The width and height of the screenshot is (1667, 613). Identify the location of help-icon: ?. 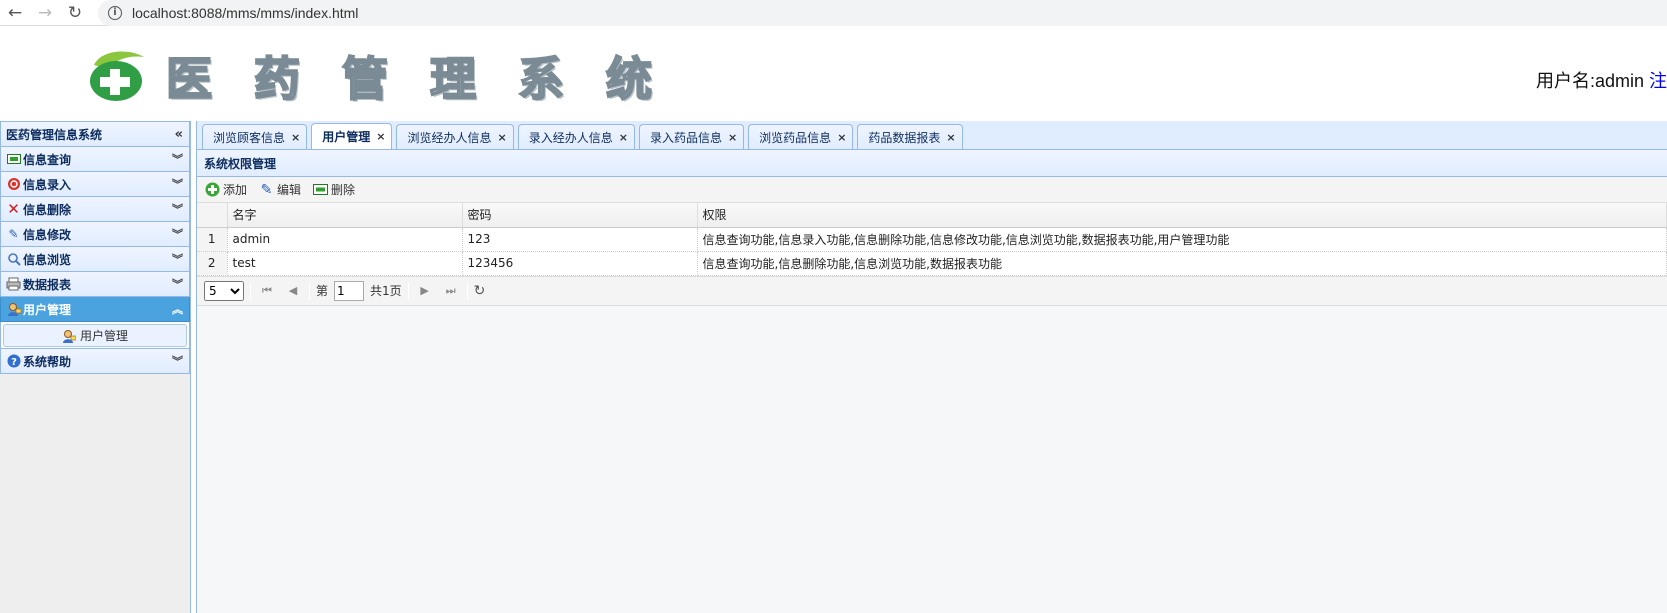
(13, 361).